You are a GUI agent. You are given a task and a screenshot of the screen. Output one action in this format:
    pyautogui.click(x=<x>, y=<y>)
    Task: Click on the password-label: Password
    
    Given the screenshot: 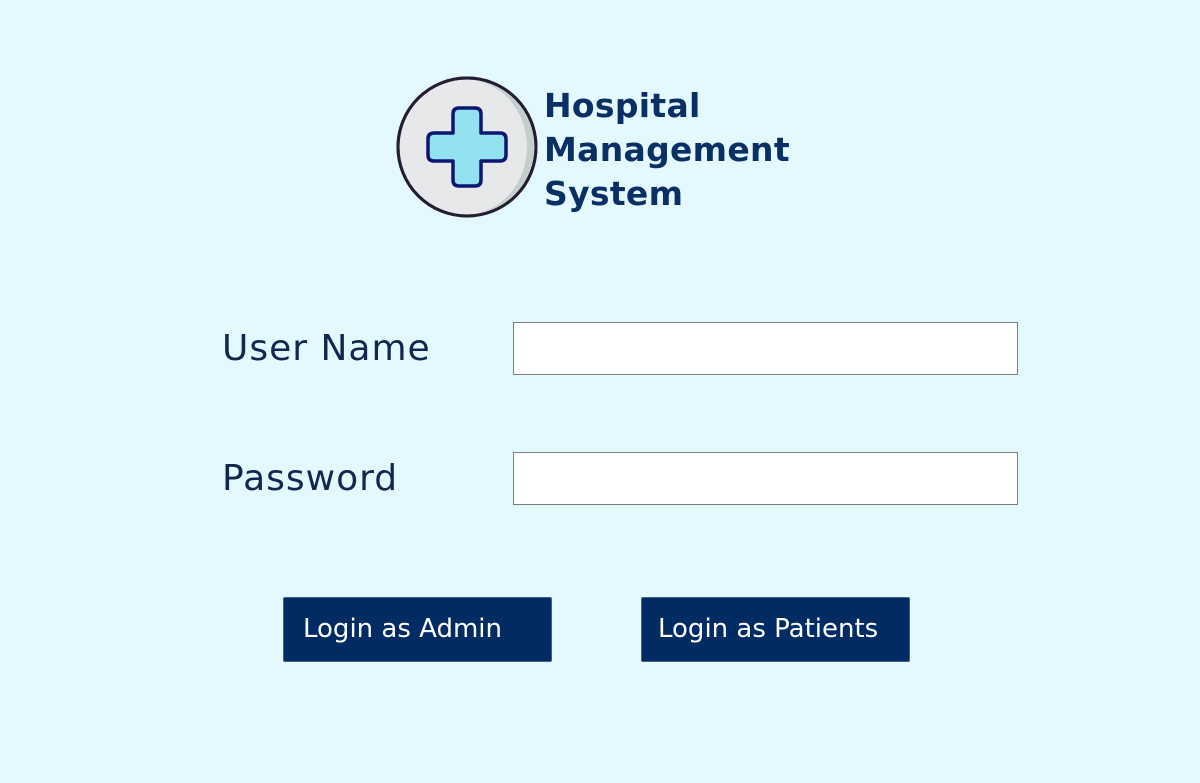 What is the action you would take?
    pyautogui.click(x=310, y=478)
    